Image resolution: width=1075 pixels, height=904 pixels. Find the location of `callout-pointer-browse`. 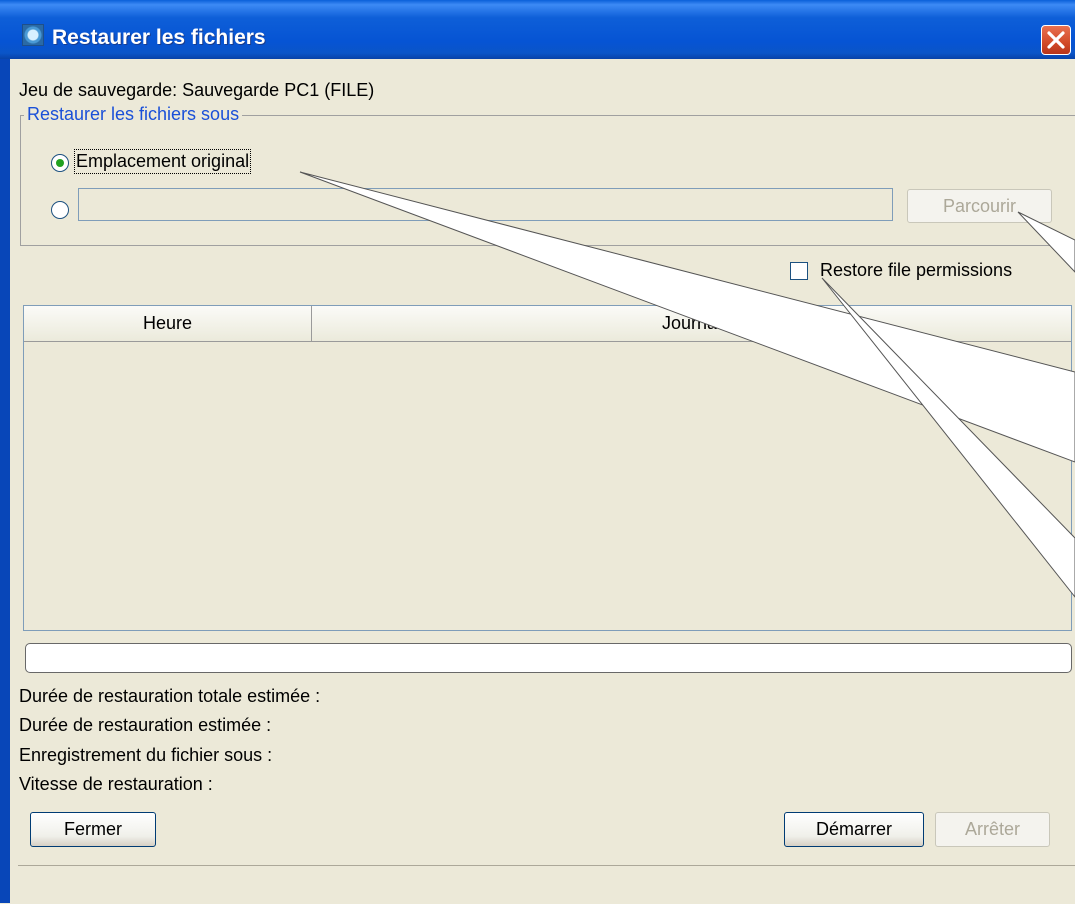

callout-pointer-browse is located at coordinates (1046, 242).